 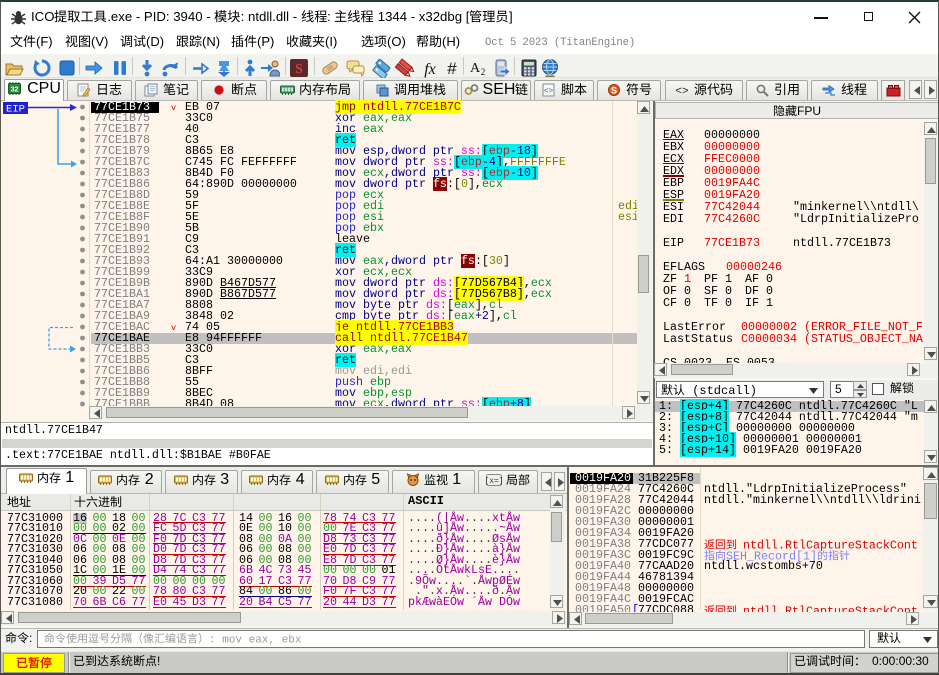 What do you see at coordinates (494, 481) in the screenshot?
I see `svg-text: [x=]` at bounding box center [494, 481].